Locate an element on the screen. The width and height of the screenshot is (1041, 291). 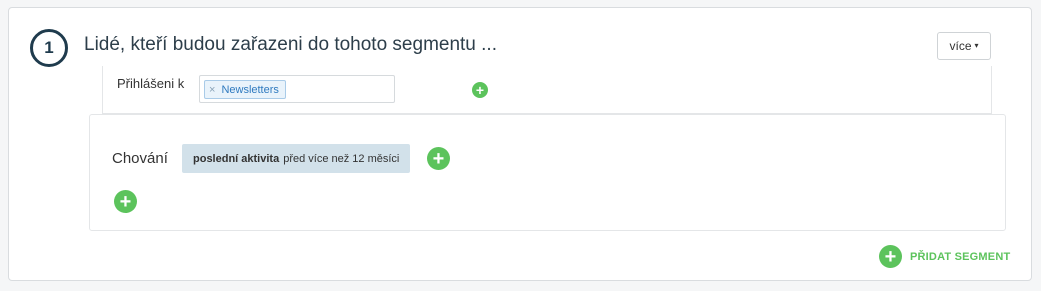
behavior-label: Chování is located at coordinates (140, 158).